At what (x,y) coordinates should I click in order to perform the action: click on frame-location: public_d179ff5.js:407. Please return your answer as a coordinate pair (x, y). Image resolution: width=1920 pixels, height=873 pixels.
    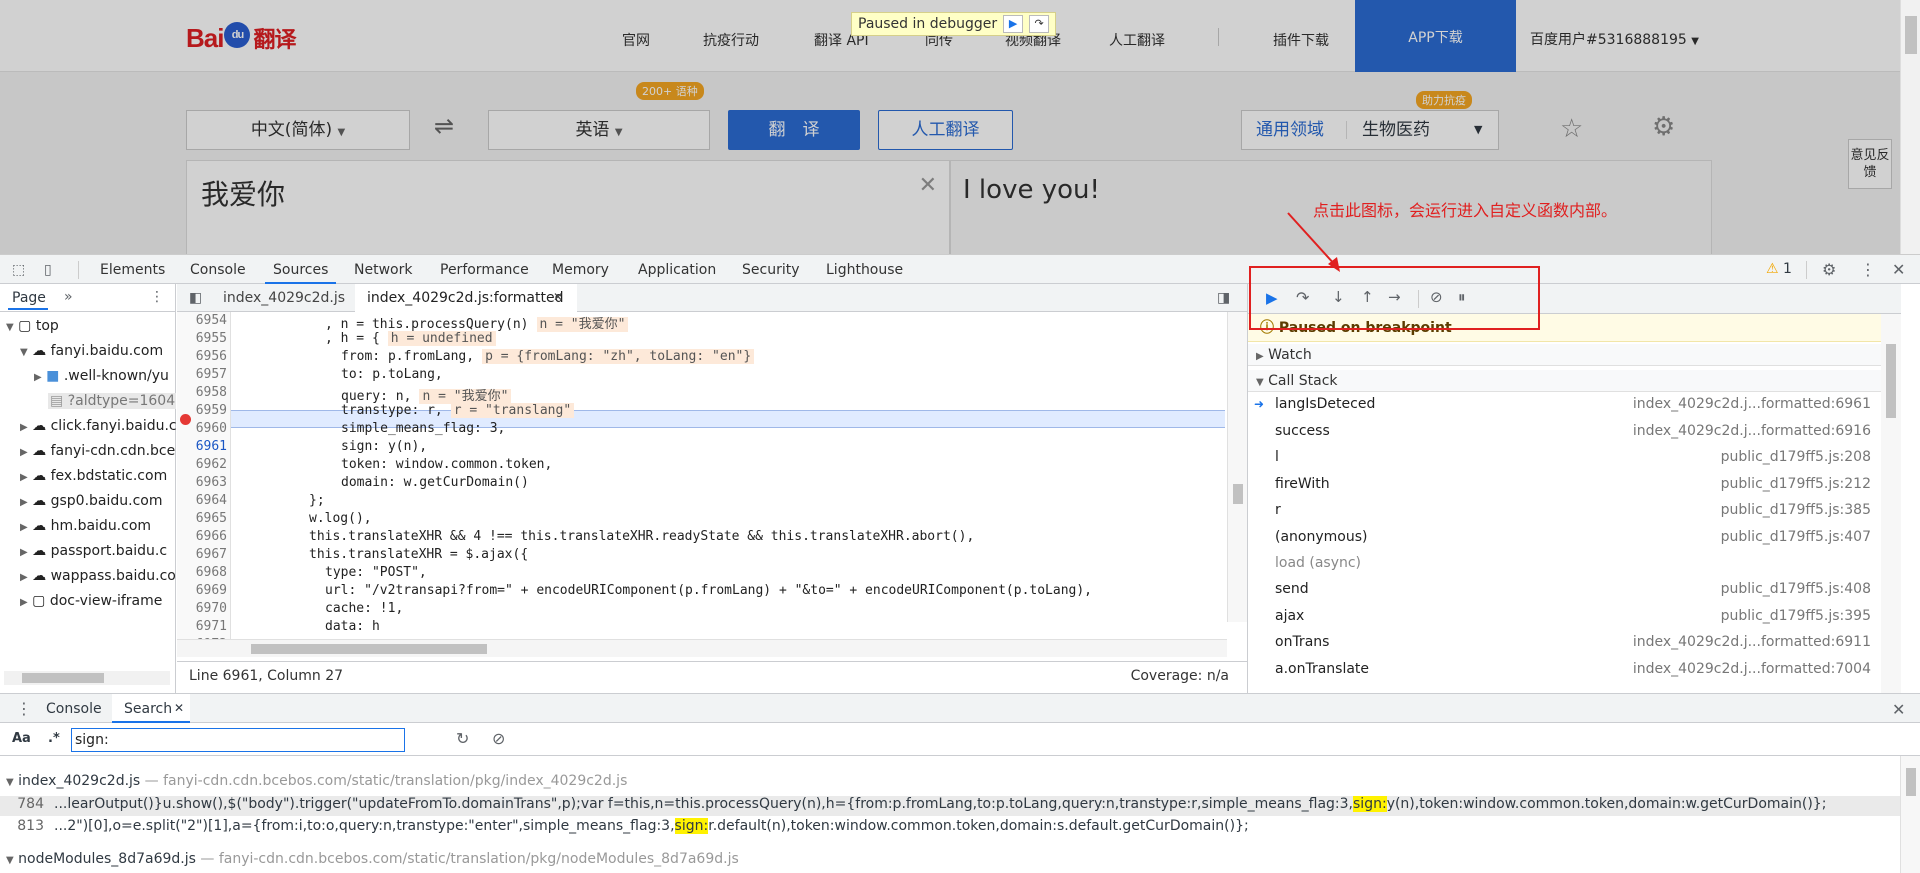
    Looking at the image, I should click on (1796, 537).